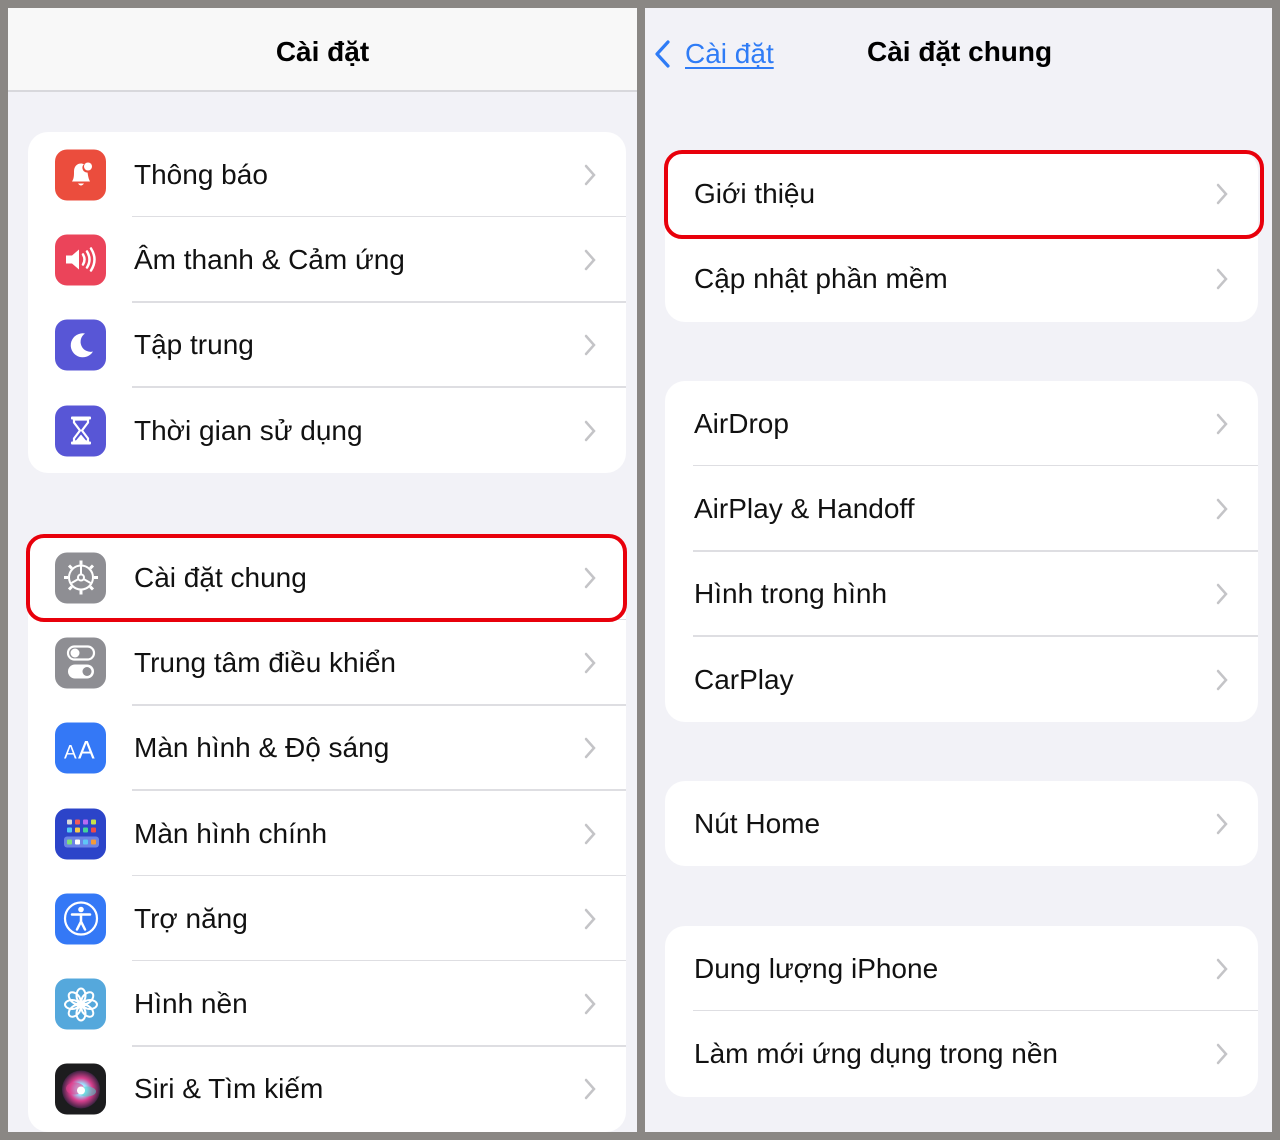 The width and height of the screenshot is (1280, 1140). What do you see at coordinates (80, 175) in the screenshot?
I see `notification-bell-icon` at bounding box center [80, 175].